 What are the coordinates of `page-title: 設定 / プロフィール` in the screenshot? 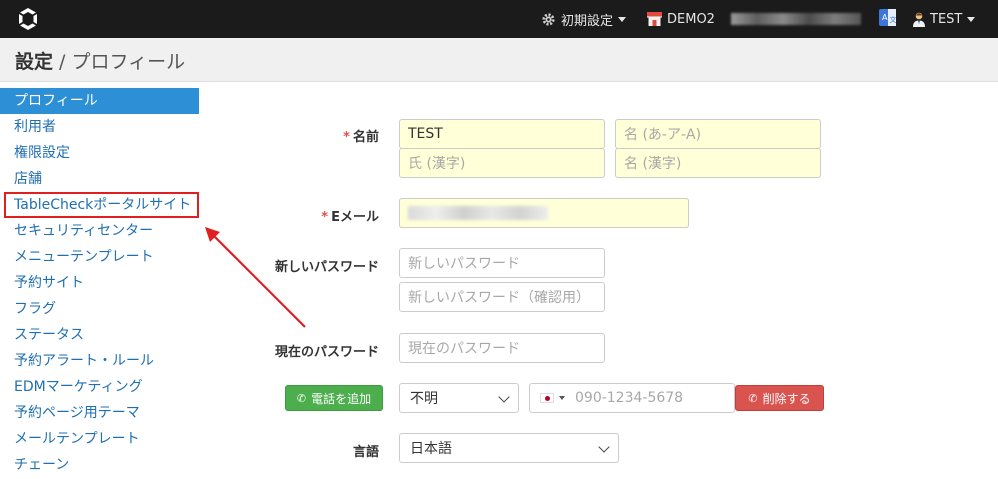 It's located at (100, 60).